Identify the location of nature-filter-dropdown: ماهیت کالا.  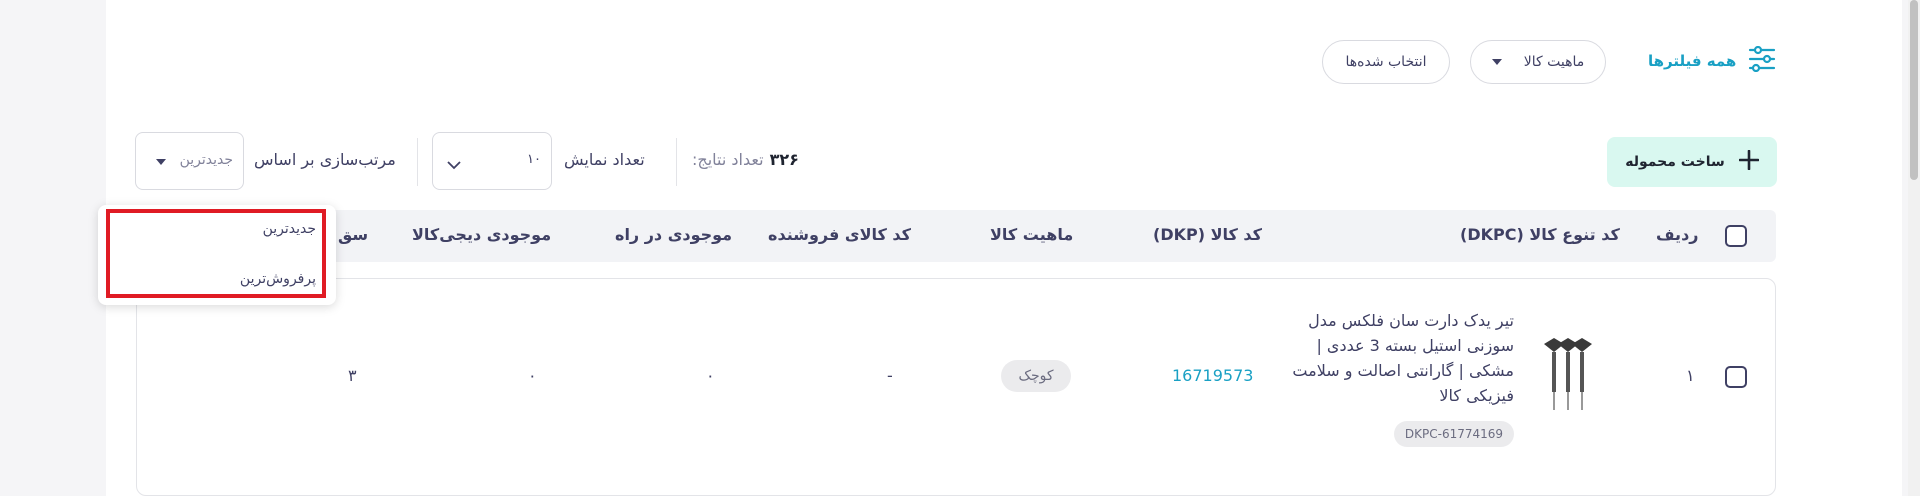
(1538, 62).